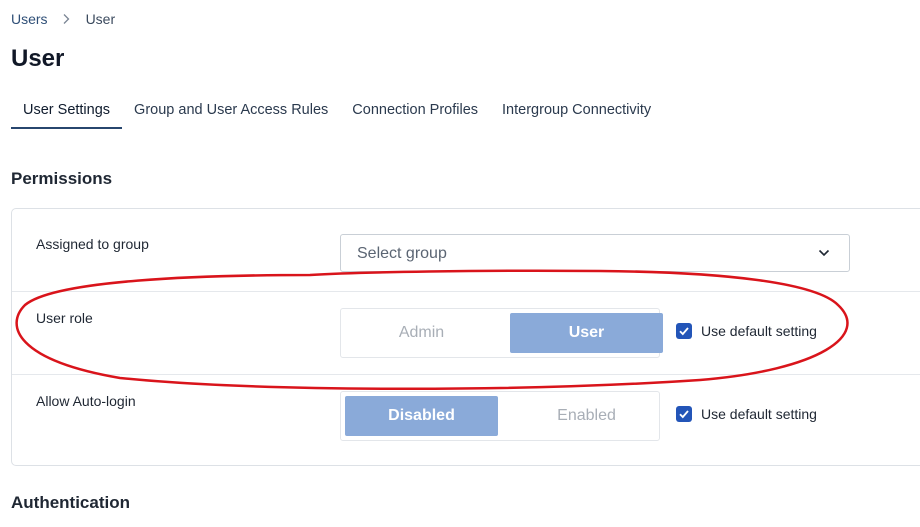 The width and height of the screenshot is (920, 527). I want to click on breadcrumb-link-users: Users, so click(29, 19).